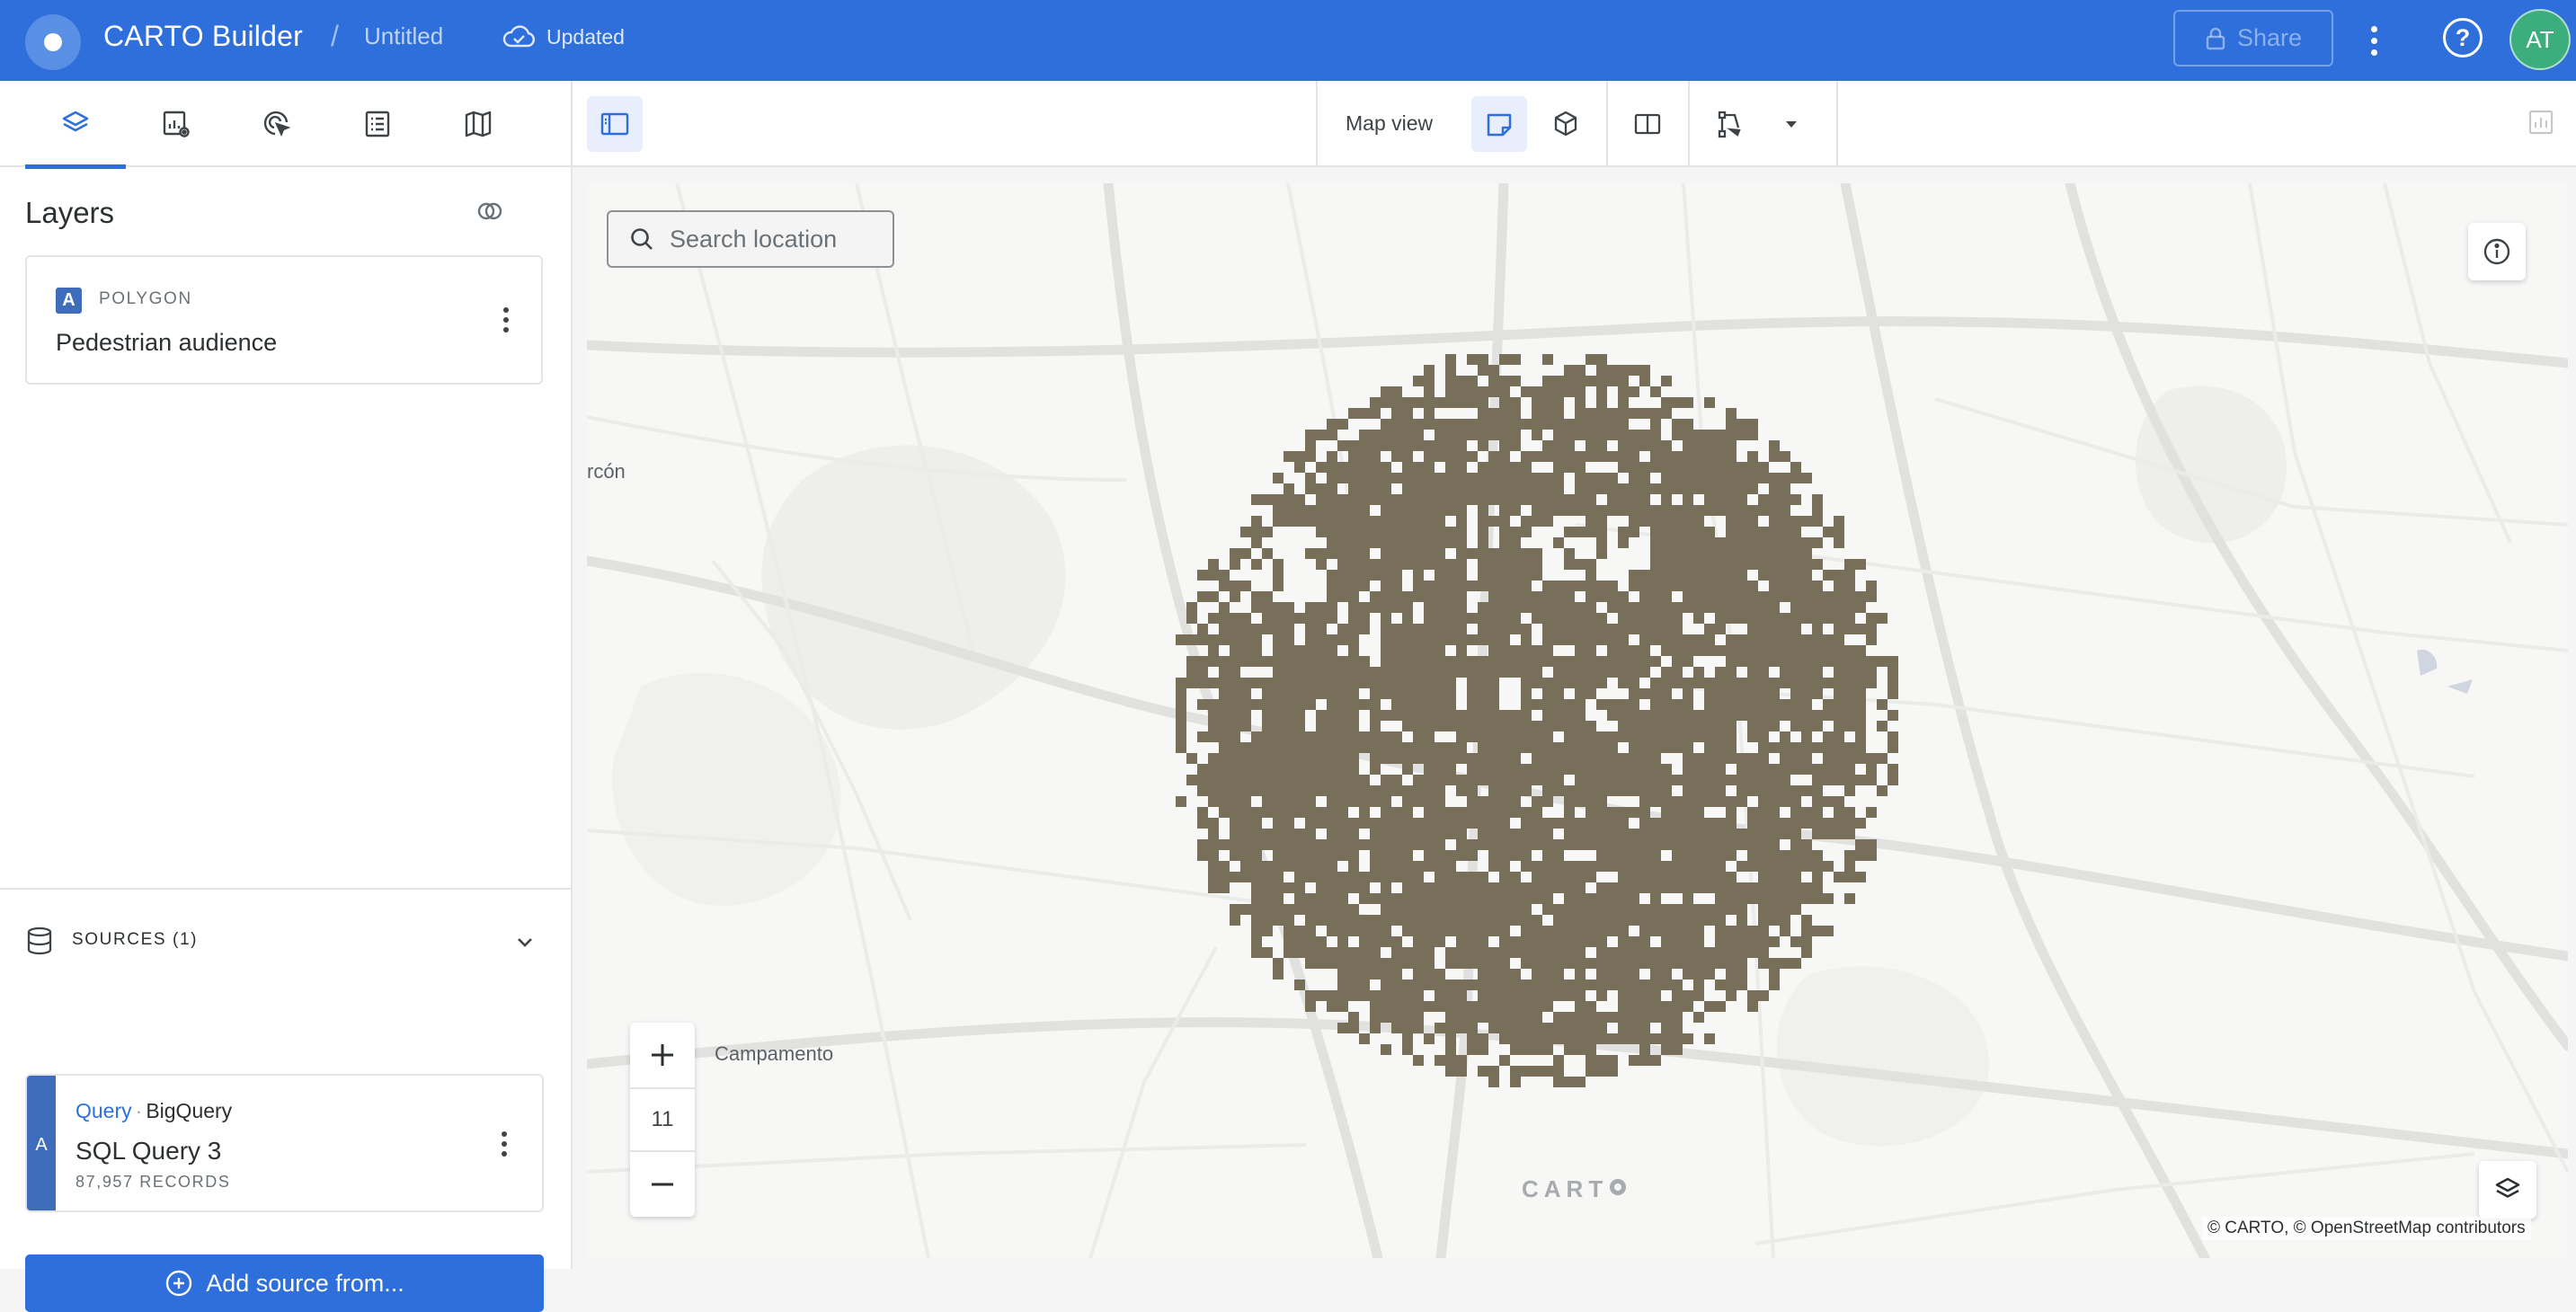 The height and width of the screenshot is (1312, 2576). What do you see at coordinates (662, 1184) in the screenshot?
I see `zoom-out-button` at bounding box center [662, 1184].